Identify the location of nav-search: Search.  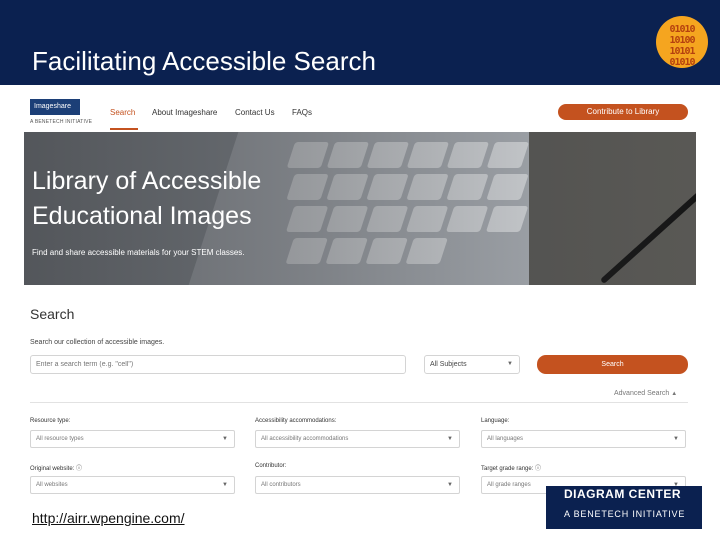
(122, 112).